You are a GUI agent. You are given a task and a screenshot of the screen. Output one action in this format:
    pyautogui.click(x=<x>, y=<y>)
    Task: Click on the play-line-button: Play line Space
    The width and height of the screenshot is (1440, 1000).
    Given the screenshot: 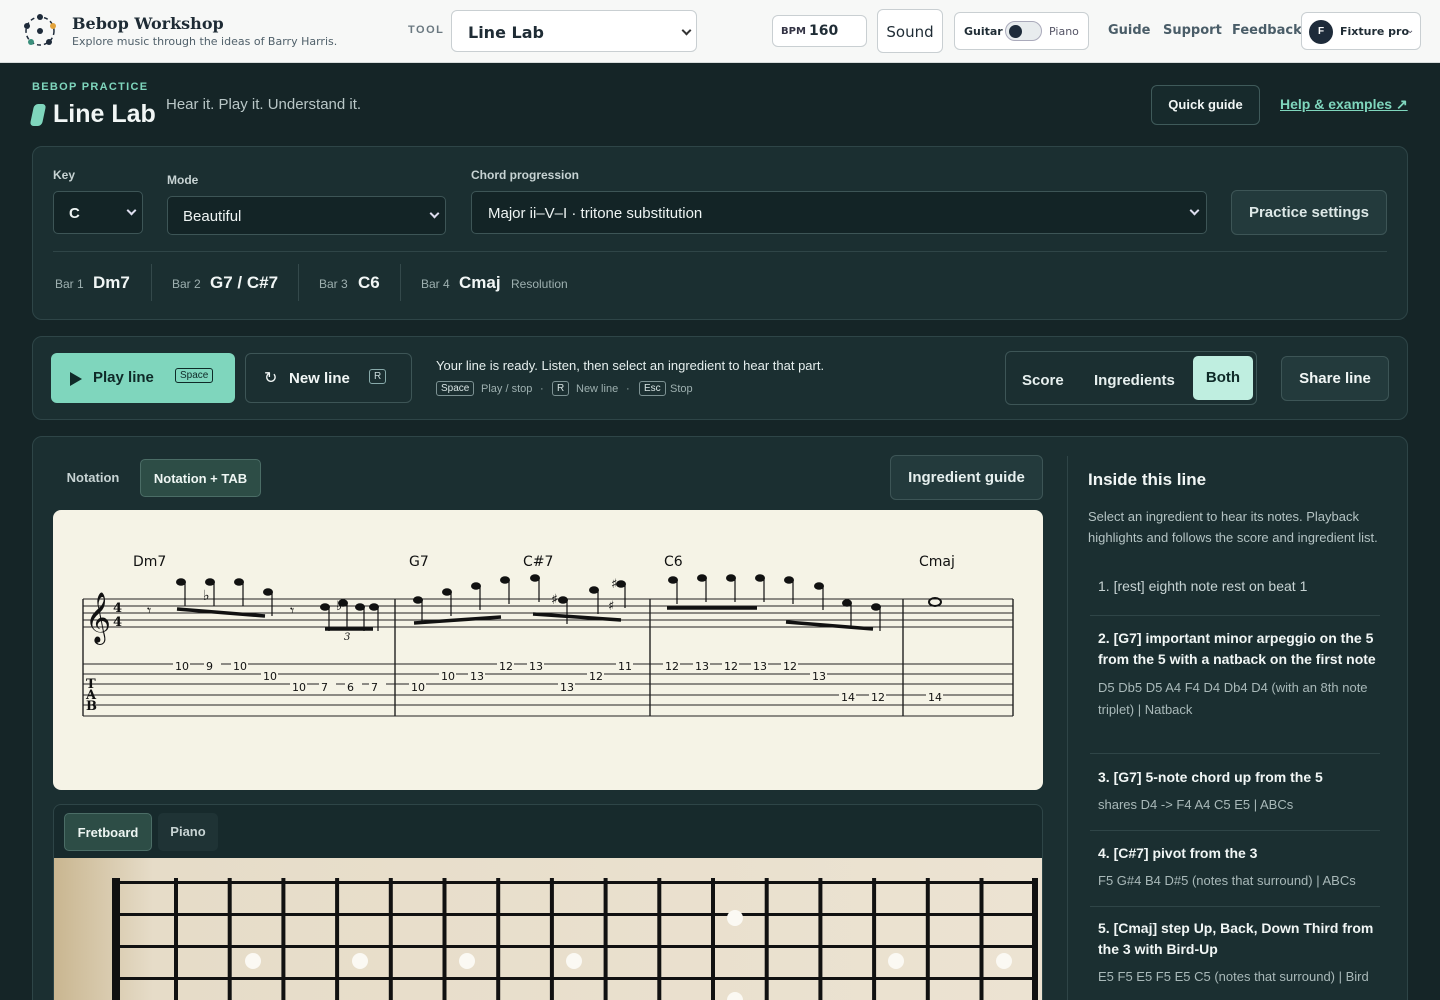 What is the action you would take?
    pyautogui.click(x=143, y=378)
    